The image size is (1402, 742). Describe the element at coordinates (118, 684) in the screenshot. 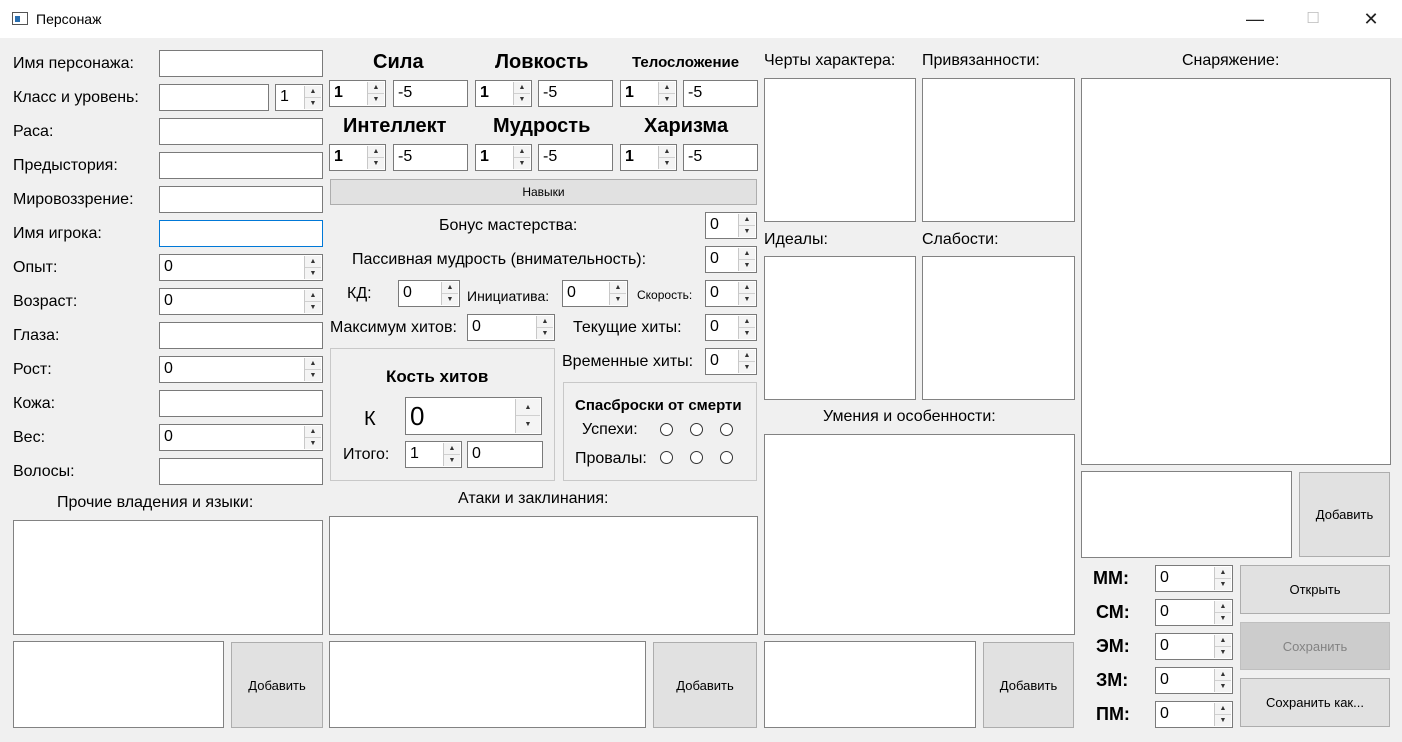

I see `proficiencies-new-entry` at that location.